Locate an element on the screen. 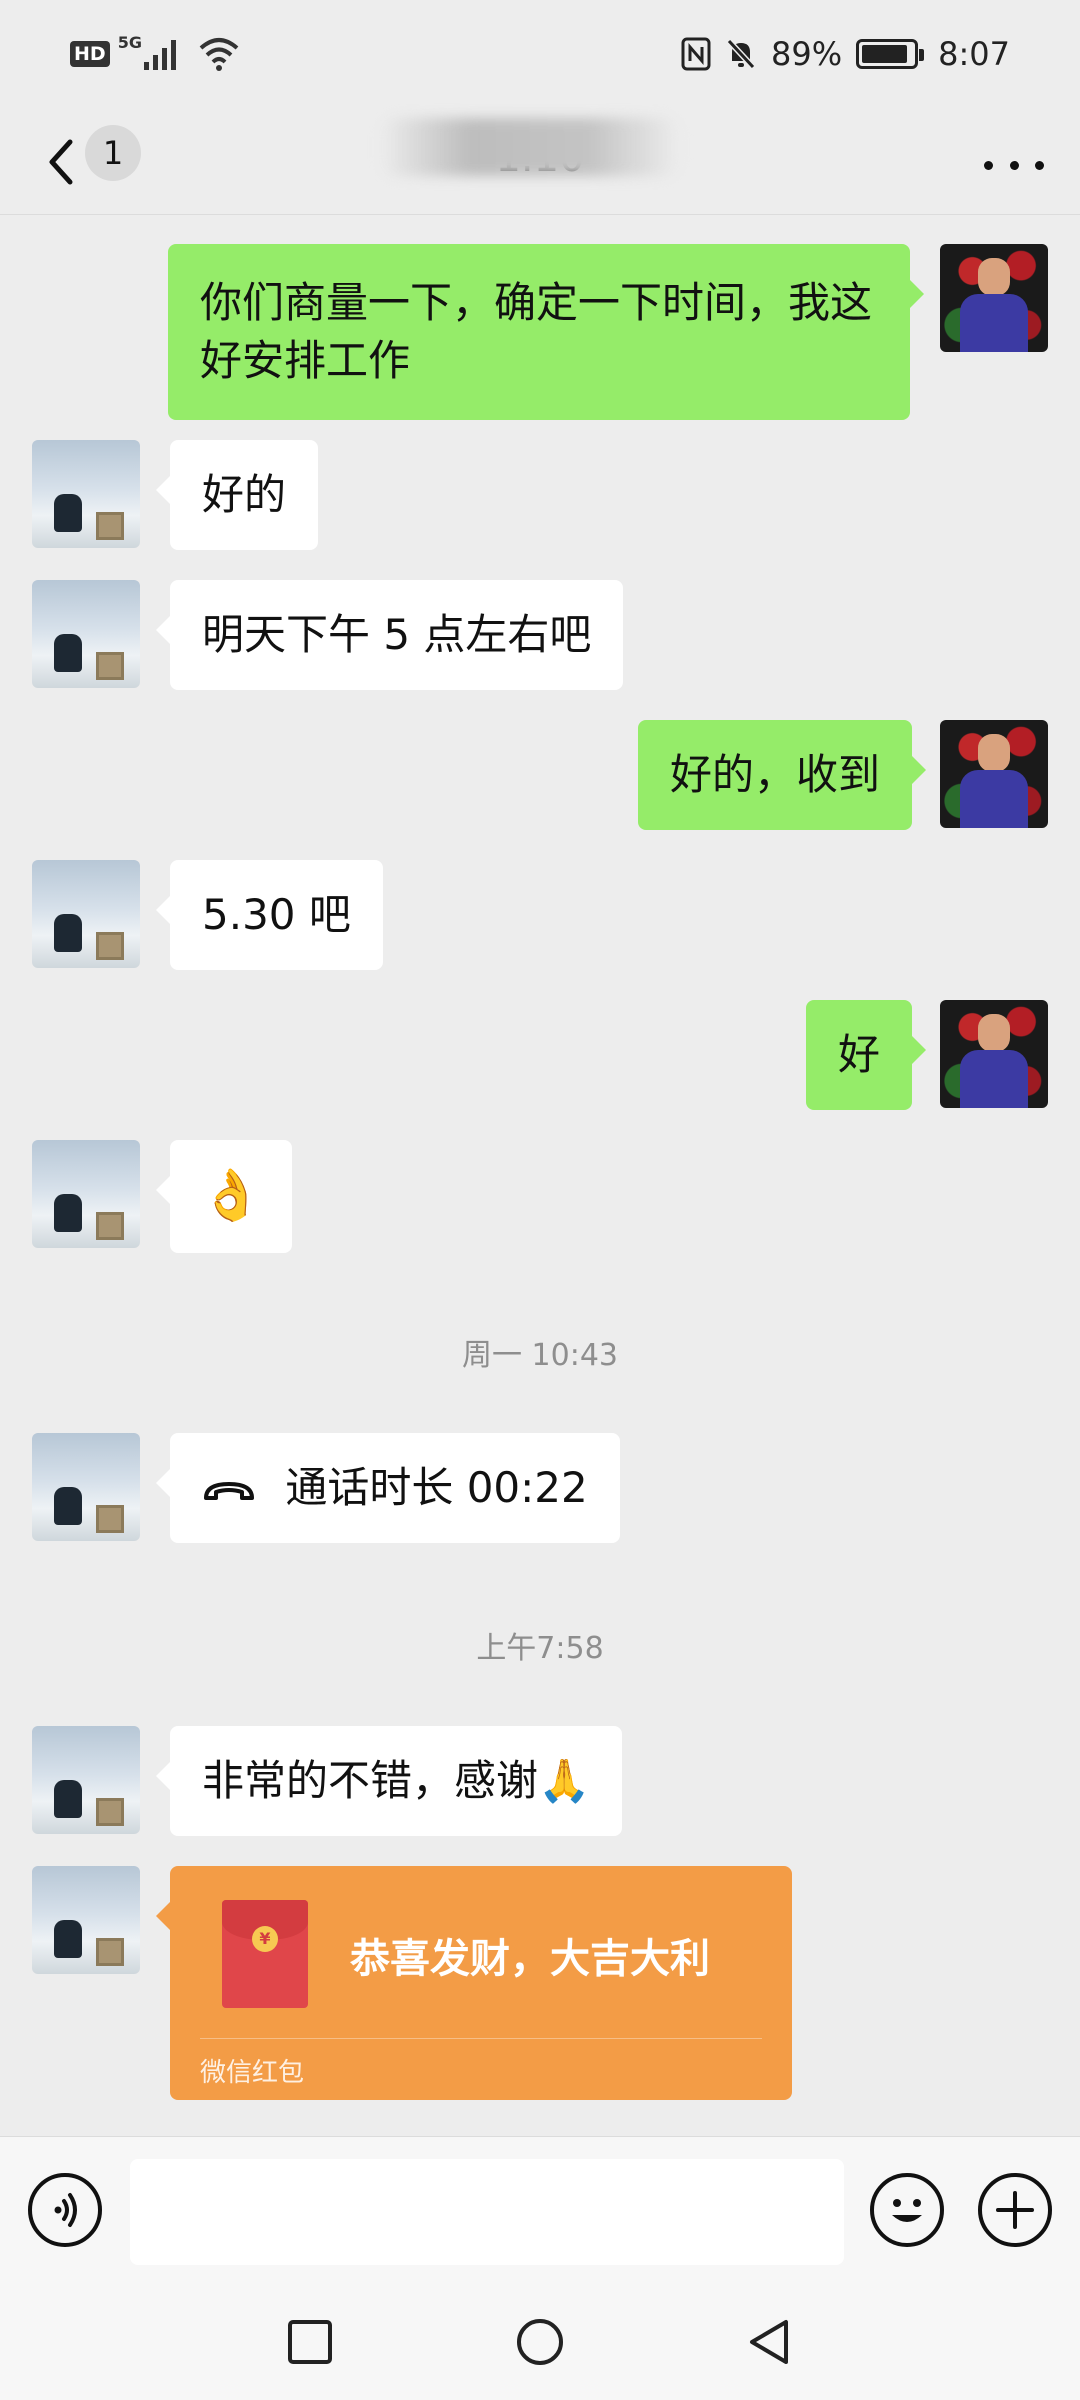  title-redaction is located at coordinates (530, 147).